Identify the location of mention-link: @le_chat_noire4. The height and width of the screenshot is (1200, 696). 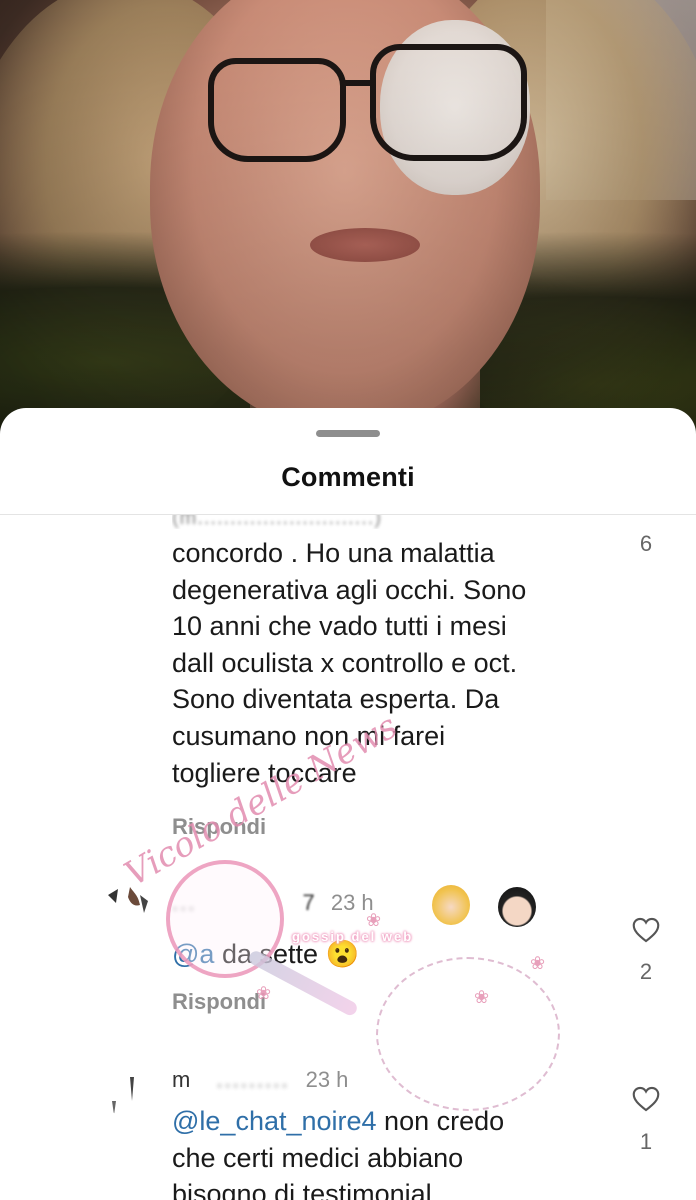
(274, 1121).